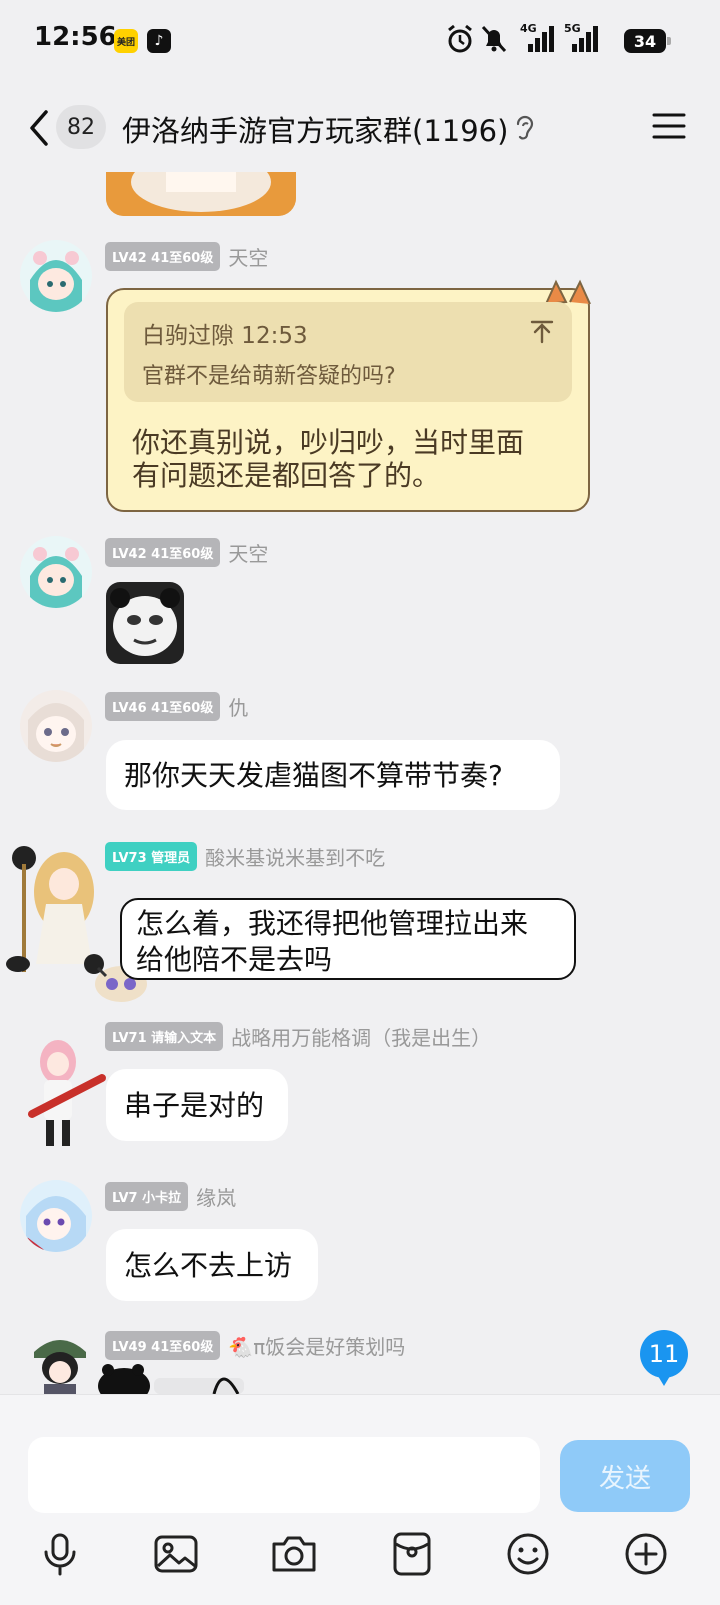 This screenshot has height=1605, width=720. What do you see at coordinates (174, 1378) in the screenshot?
I see `sticker-partial` at bounding box center [174, 1378].